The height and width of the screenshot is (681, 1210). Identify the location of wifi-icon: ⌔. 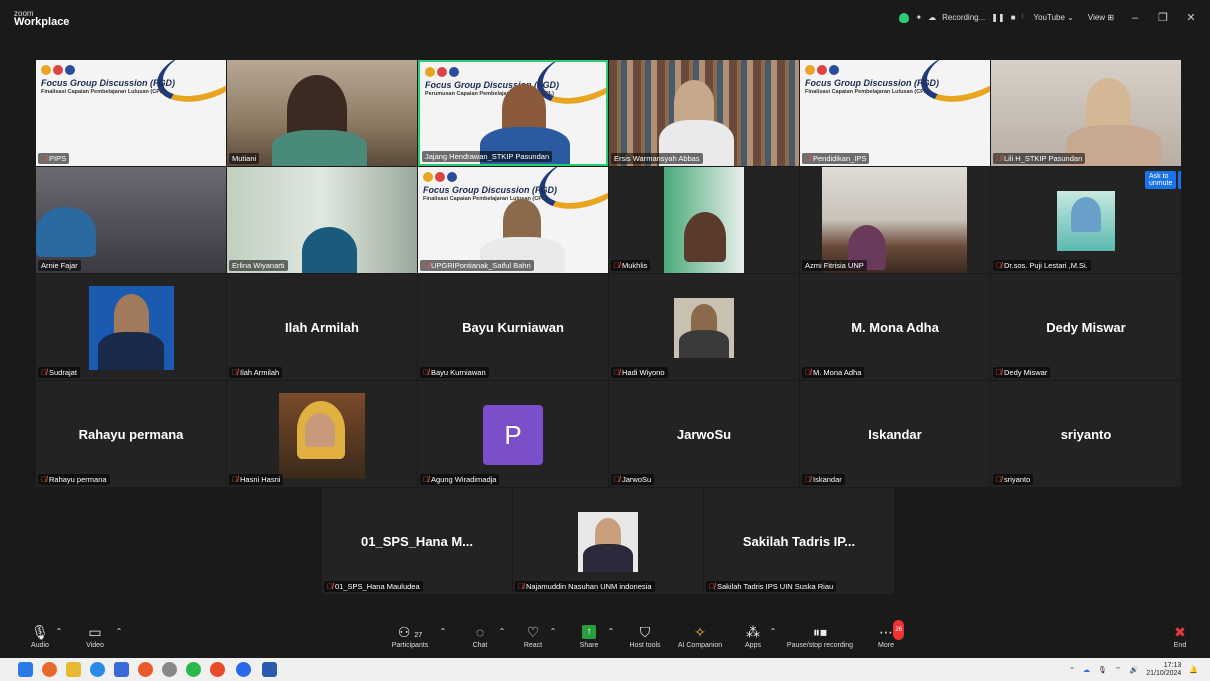
(1118, 670).